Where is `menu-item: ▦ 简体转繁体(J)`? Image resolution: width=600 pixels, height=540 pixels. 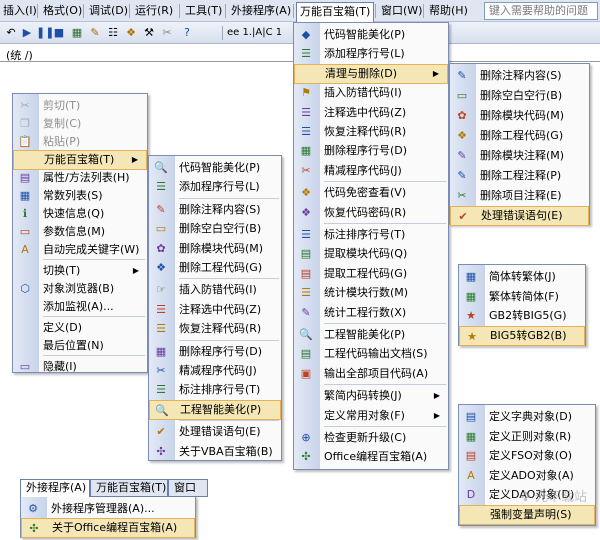 menu-item: ▦ 简体转繁体(J) is located at coordinates (522, 277).